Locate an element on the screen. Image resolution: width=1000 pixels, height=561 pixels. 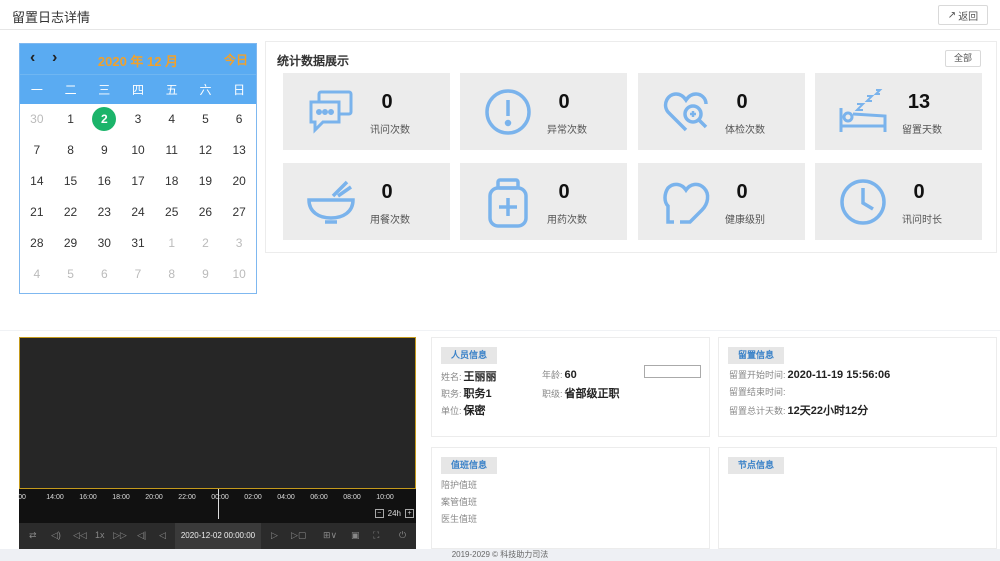
heart-icon is located at coordinates (686, 202).